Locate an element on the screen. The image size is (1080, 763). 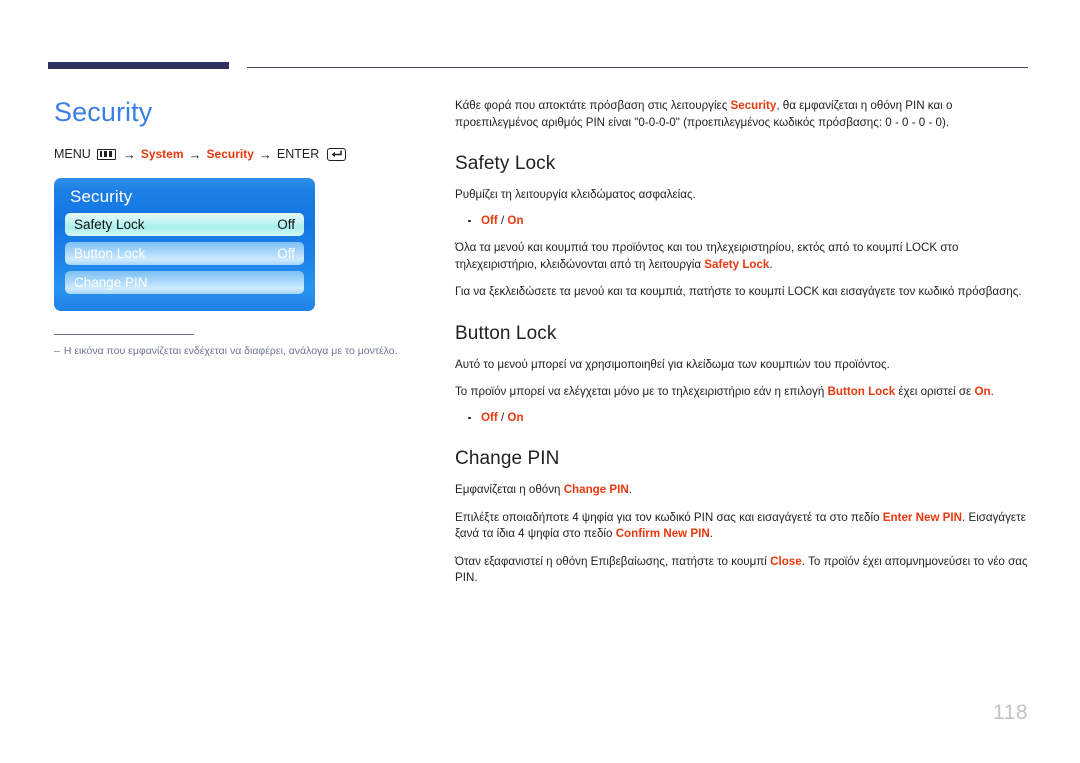
button-lock-text-c: . is located at coordinates (992, 391).